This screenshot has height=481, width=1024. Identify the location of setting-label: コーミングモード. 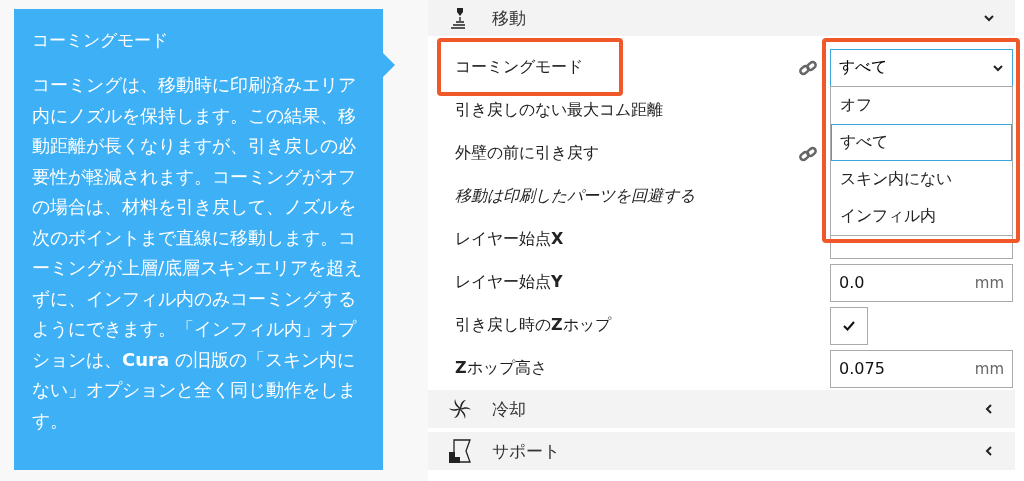
(519, 67).